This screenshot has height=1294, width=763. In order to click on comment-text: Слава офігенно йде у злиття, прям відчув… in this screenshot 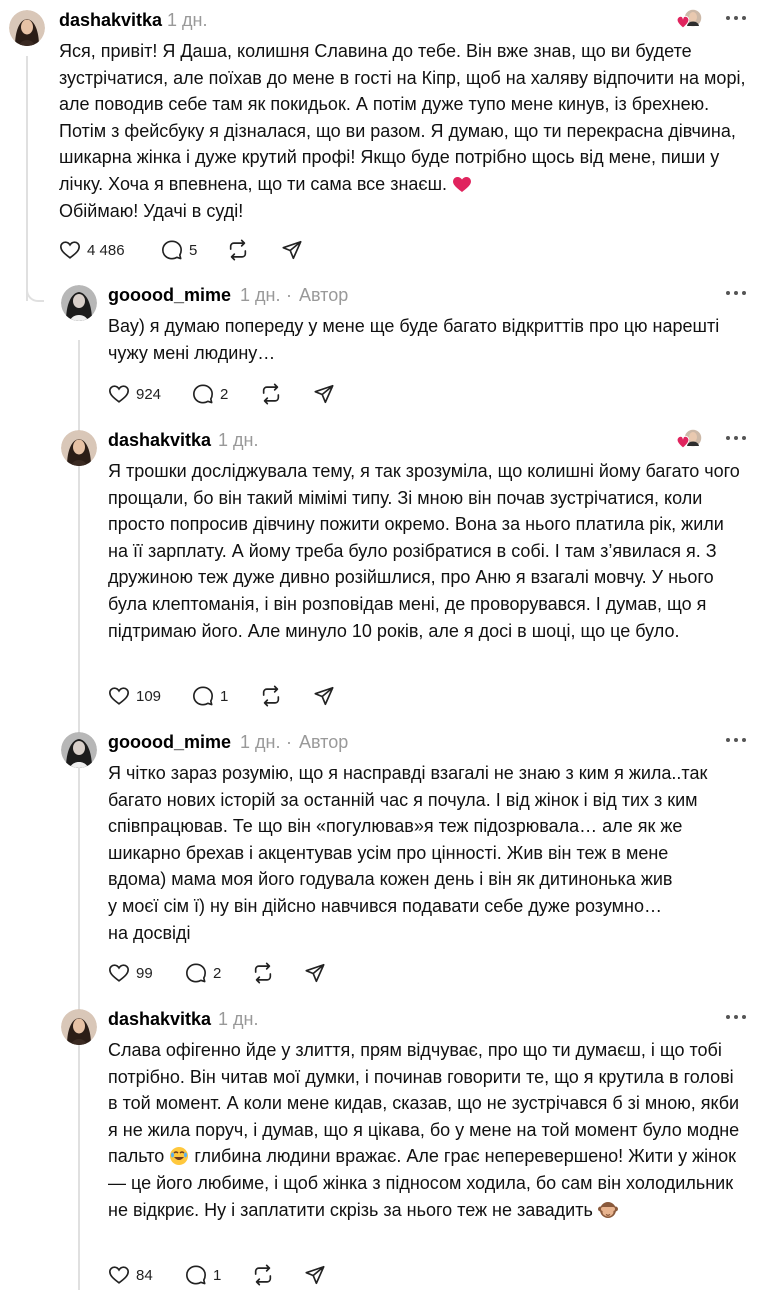, I will do `click(428, 1130)`.